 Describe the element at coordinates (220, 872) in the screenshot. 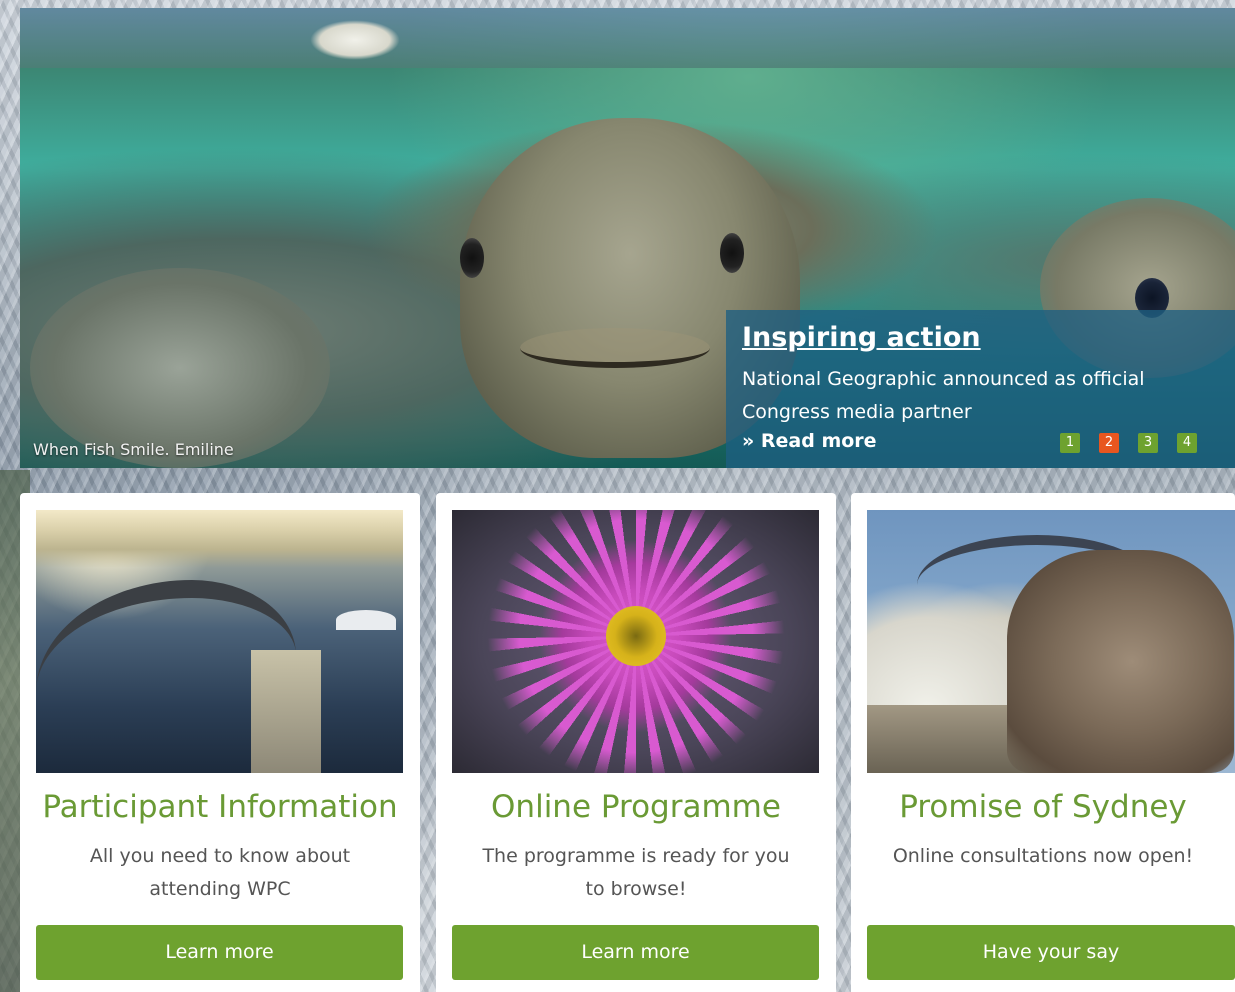

I see `card-description: All you need to know about attending WPC` at that location.